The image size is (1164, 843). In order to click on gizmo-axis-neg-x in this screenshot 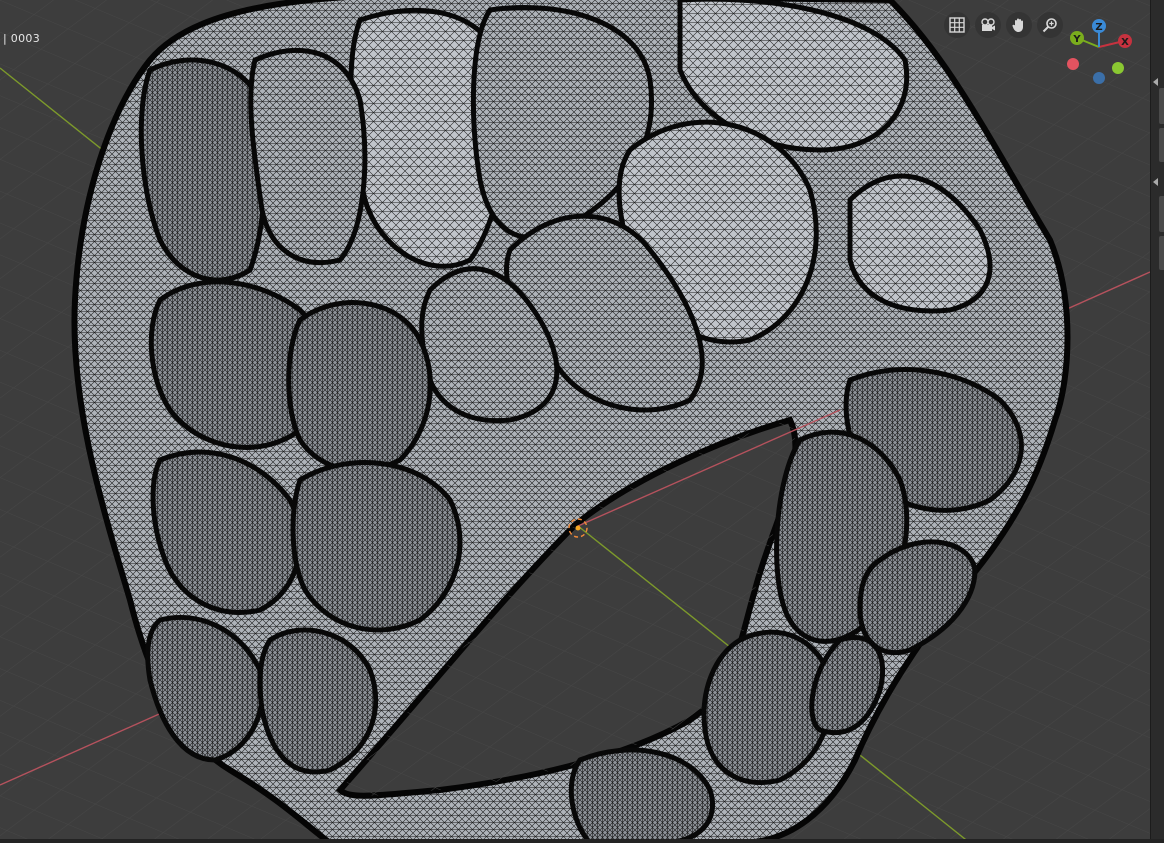, I will do `click(1073, 64)`.